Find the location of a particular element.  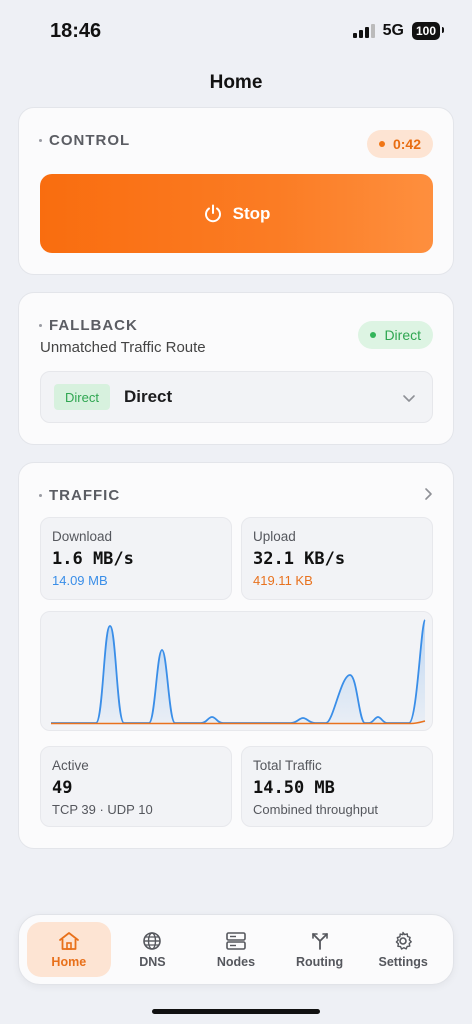

fallback-subtitle: Unmatched Traffic Route is located at coordinates (123, 347).